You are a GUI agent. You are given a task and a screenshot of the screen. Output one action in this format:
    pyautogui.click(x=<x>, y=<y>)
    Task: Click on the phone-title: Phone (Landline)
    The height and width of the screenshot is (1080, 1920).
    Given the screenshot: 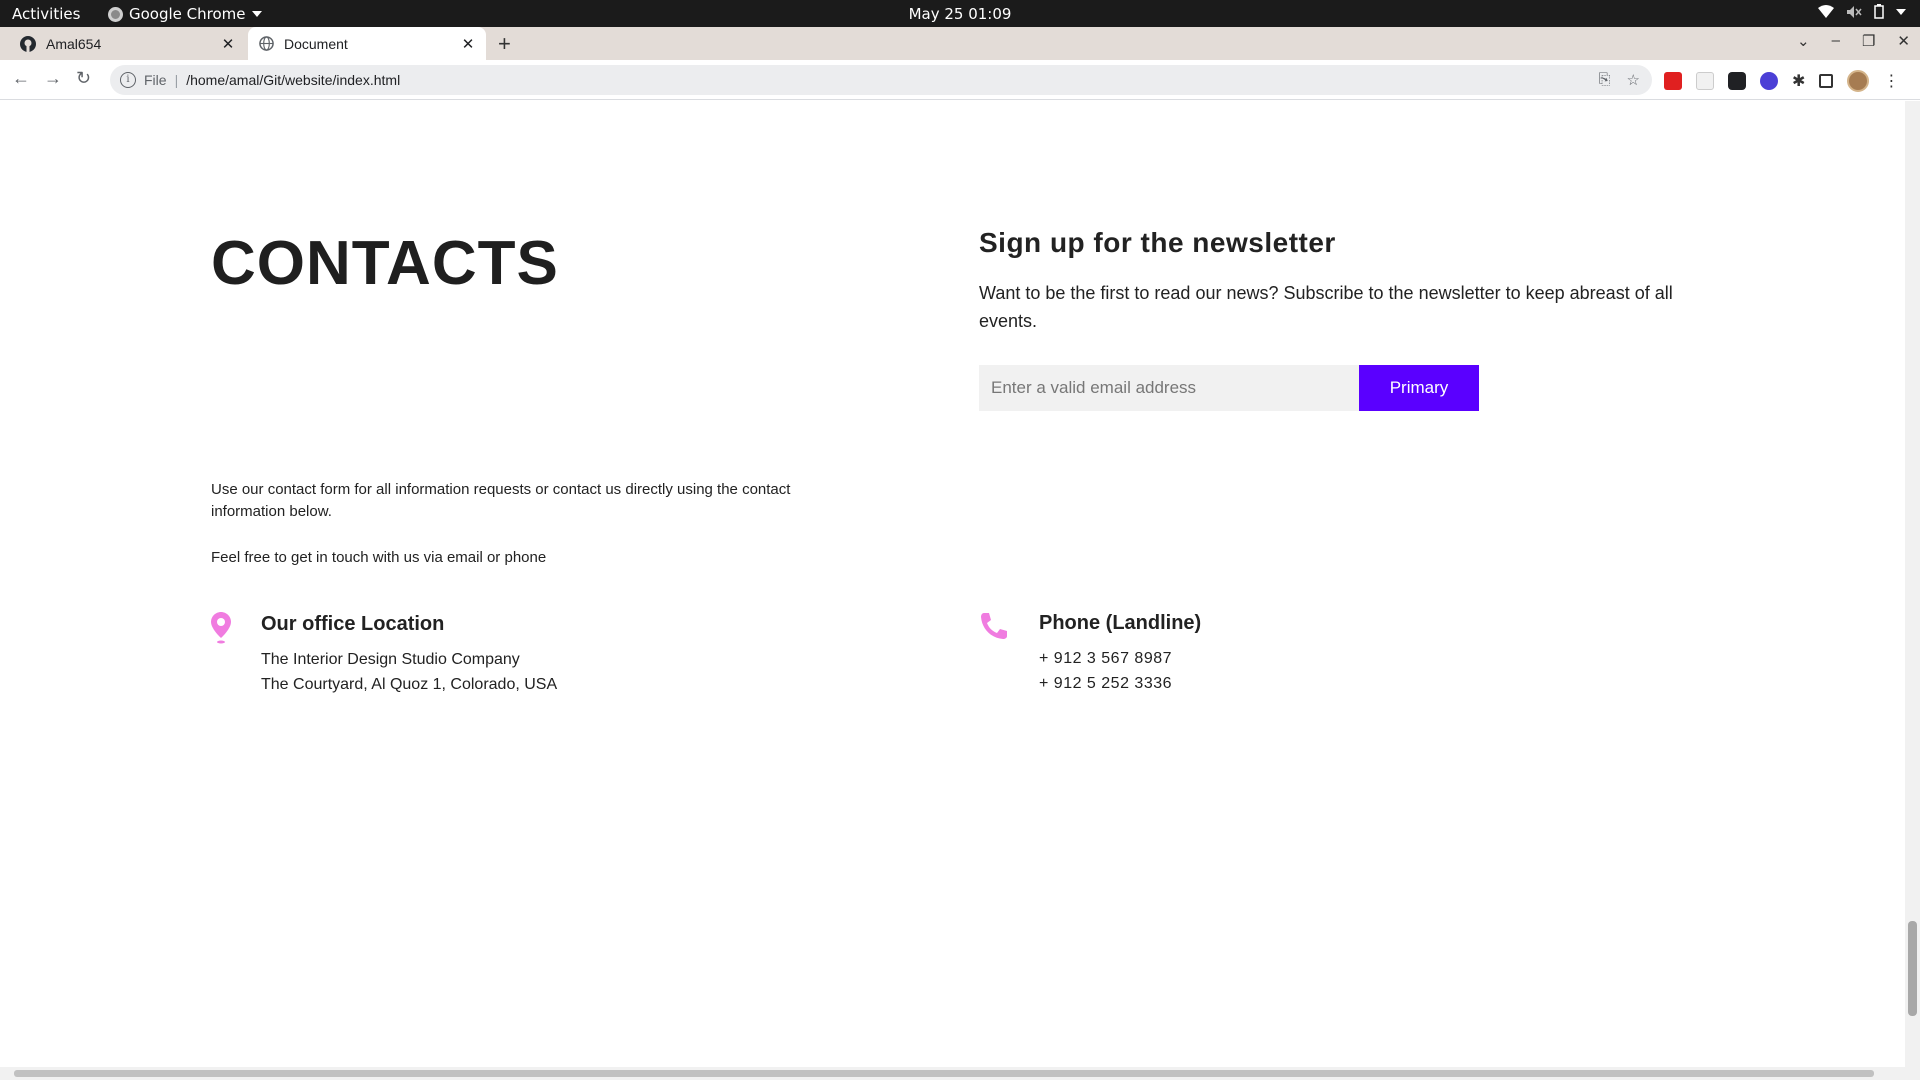 What is the action you would take?
    pyautogui.click(x=1120, y=623)
    